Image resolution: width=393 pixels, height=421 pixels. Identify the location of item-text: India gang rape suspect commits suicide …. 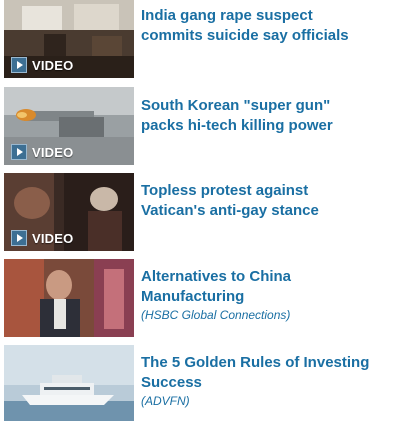
(266, 26).